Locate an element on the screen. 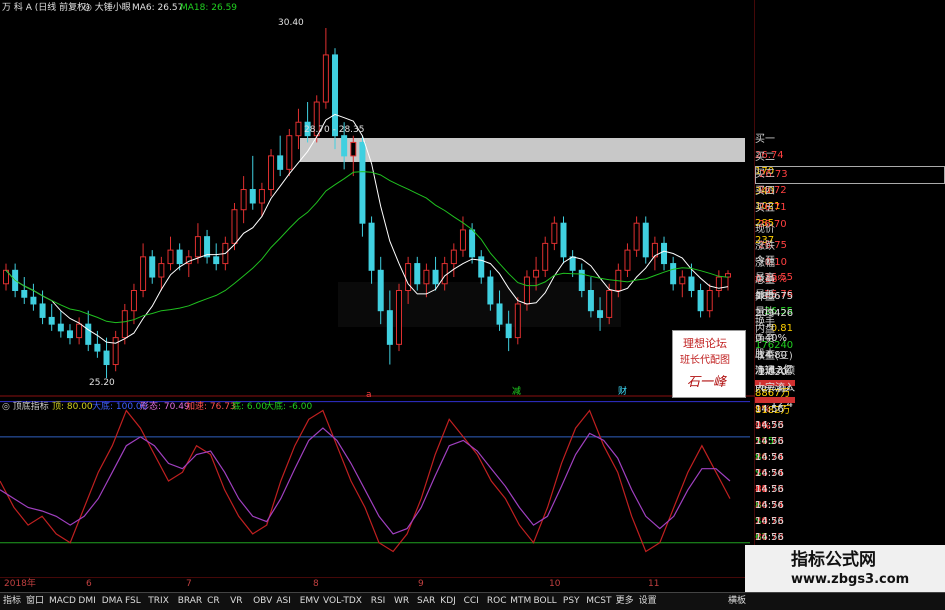  tab-cci: CCI is located at coordinates (471, 601).